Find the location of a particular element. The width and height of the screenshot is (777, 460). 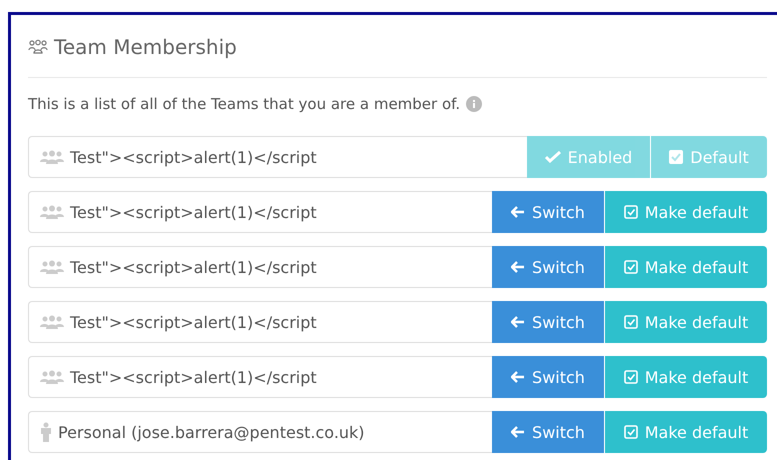

team-name: Personal (jose.barrera@pentest.co.uk) is located at coordinates (211, 432).